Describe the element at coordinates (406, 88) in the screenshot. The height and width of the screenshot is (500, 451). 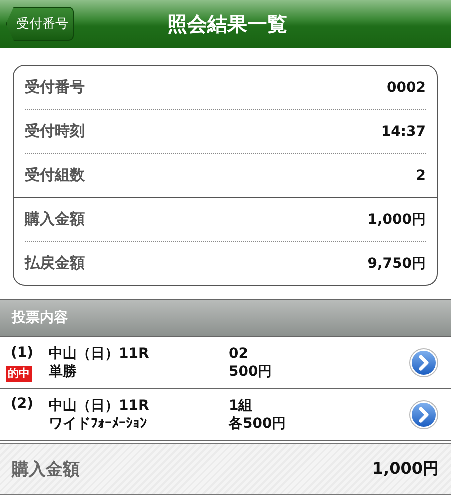
I see `field-value: 0002` at that location.